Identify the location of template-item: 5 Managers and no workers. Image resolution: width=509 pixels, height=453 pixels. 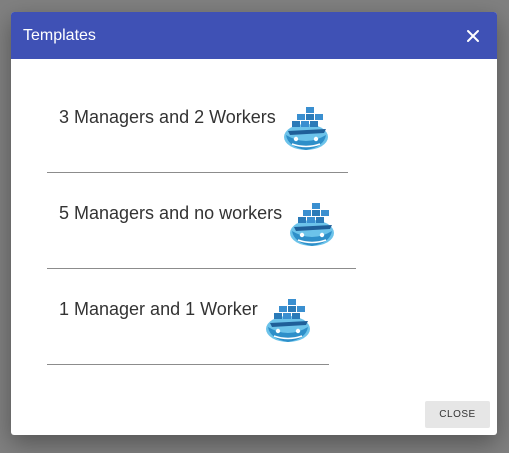
(201, 230).